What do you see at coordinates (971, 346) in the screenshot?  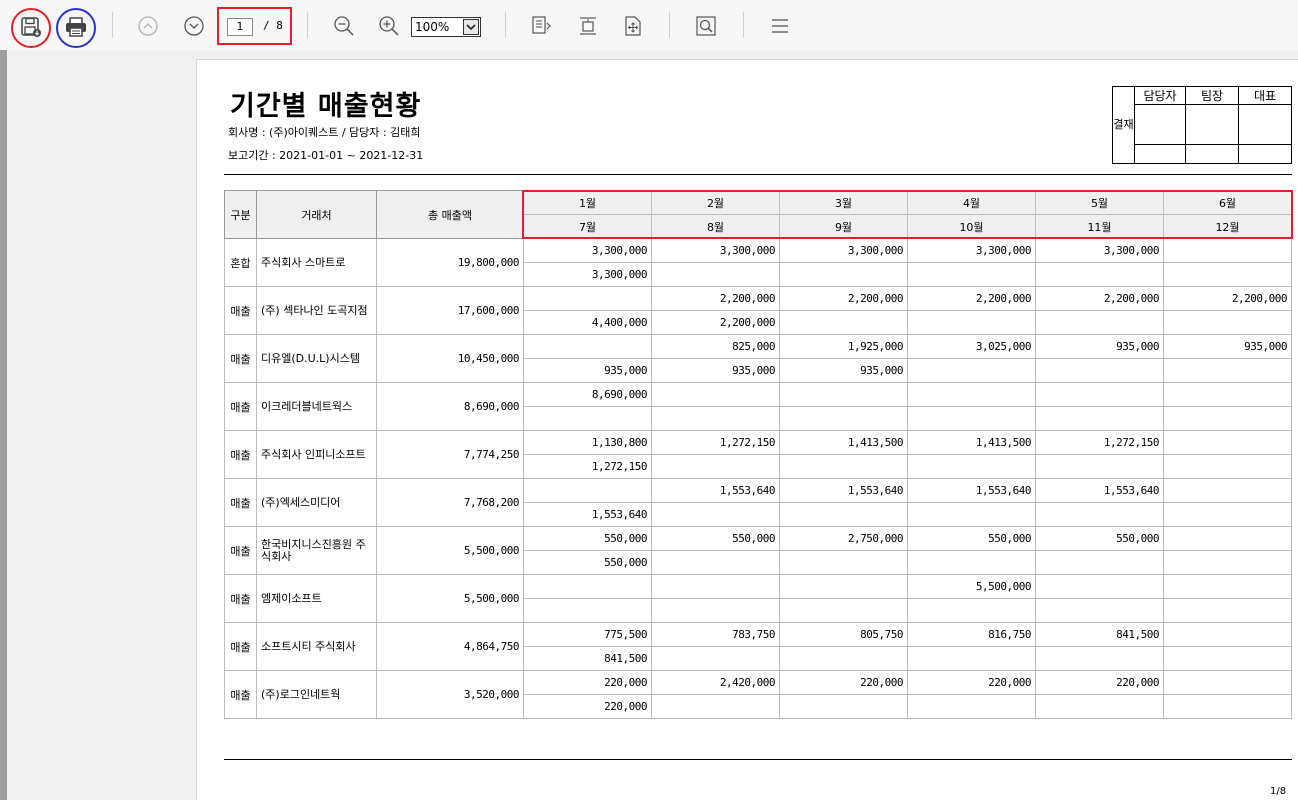 I see `month-cell: 3,025,000` at bounding box center [971, 346].